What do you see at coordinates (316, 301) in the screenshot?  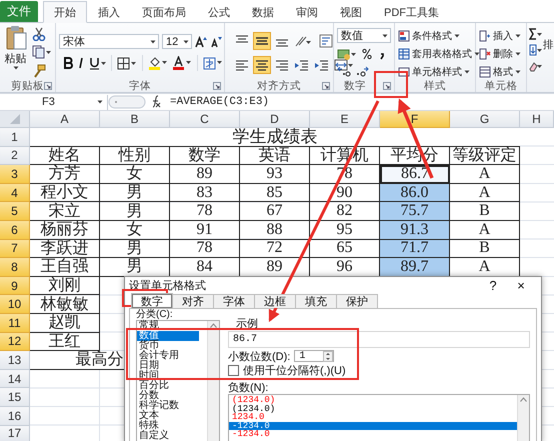 I see `dialog-tab: 填充` at bounding box center [316, 301].